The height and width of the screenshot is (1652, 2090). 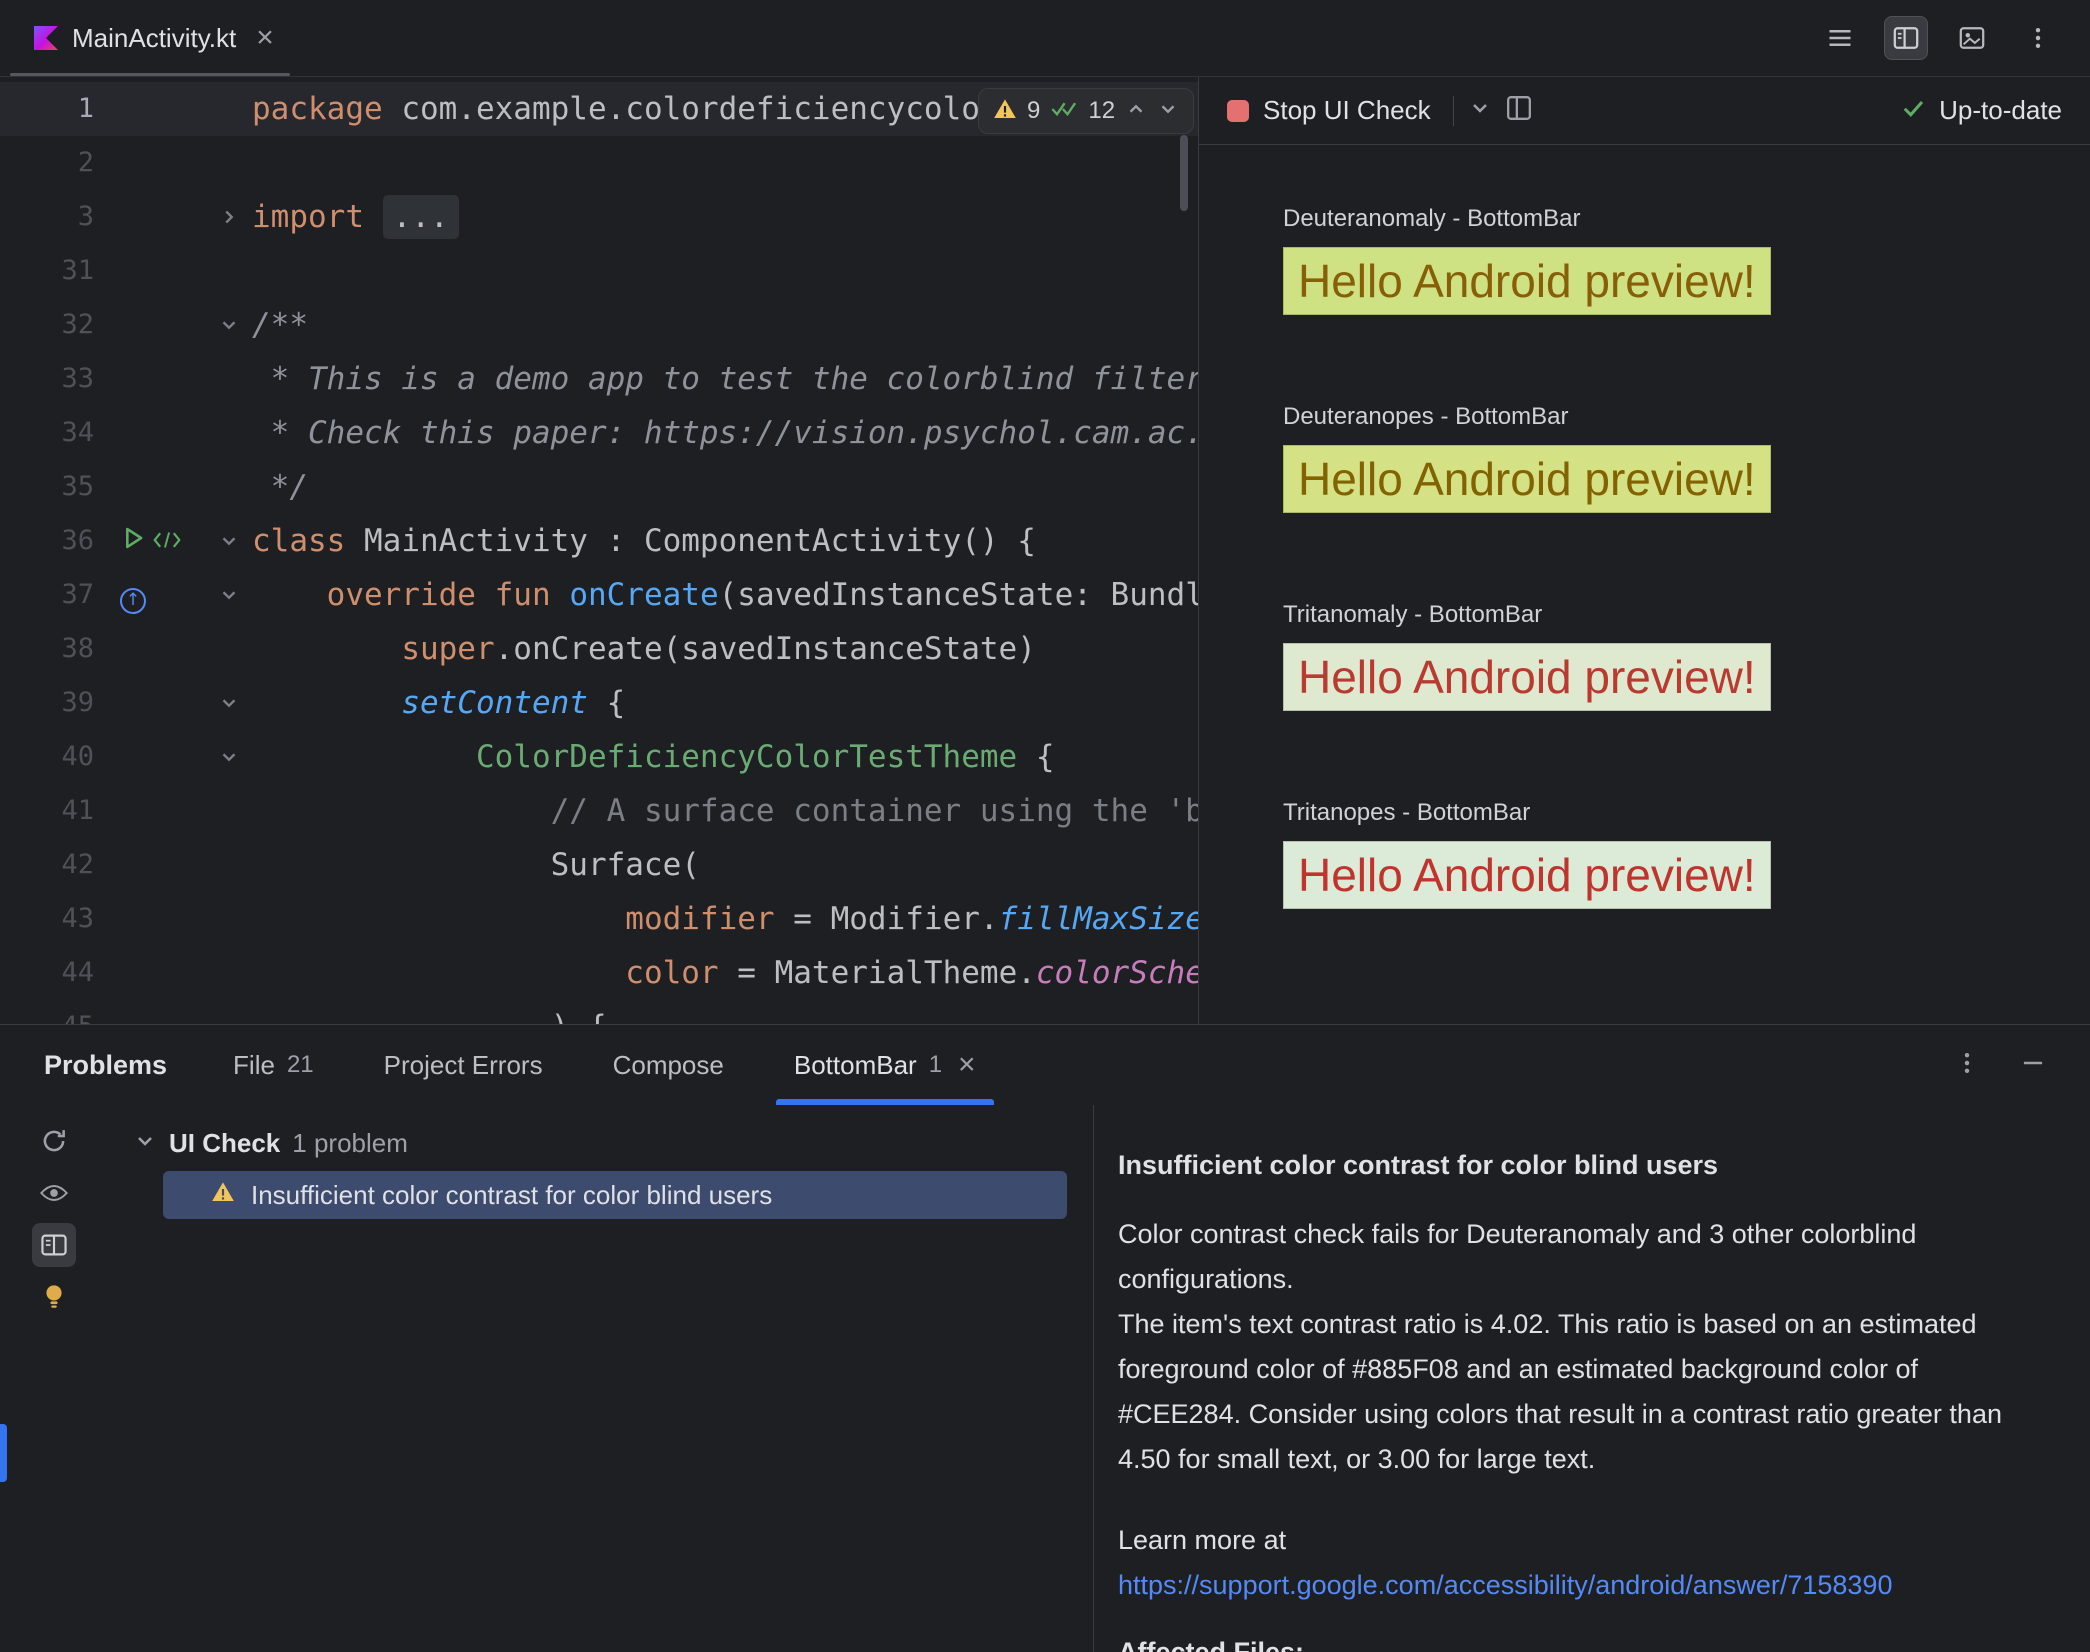 I want to click on line-number: 33, so click(x=77, y=378).